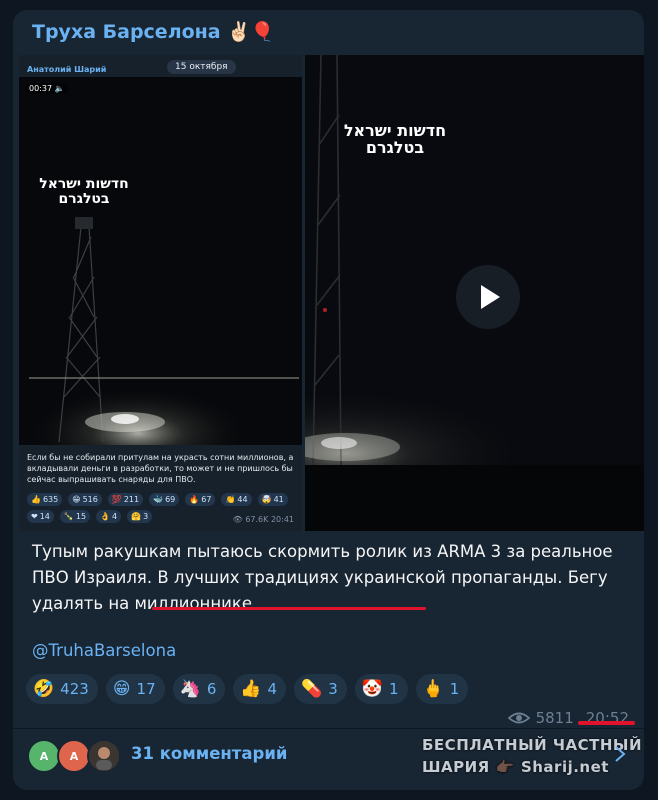  What do you see at coordinates (606, 723) in the screenshot?
I see `red-underline-annotation-time` at bounding box center [606, 723].